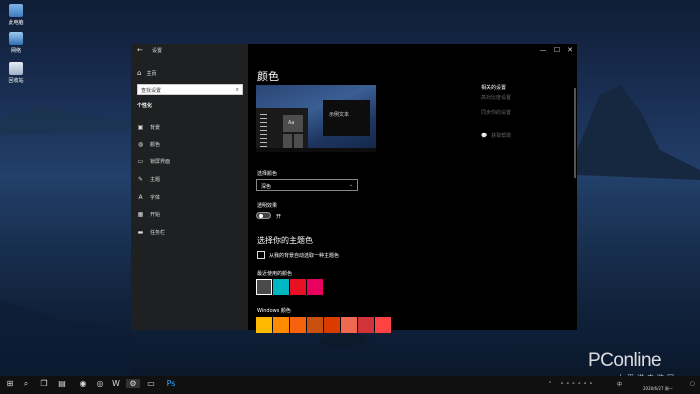 Image resolution: width=700 pixels, height=394 pixels. I want to click on sidebar-item-label: 任务栏, so click(158, 233).